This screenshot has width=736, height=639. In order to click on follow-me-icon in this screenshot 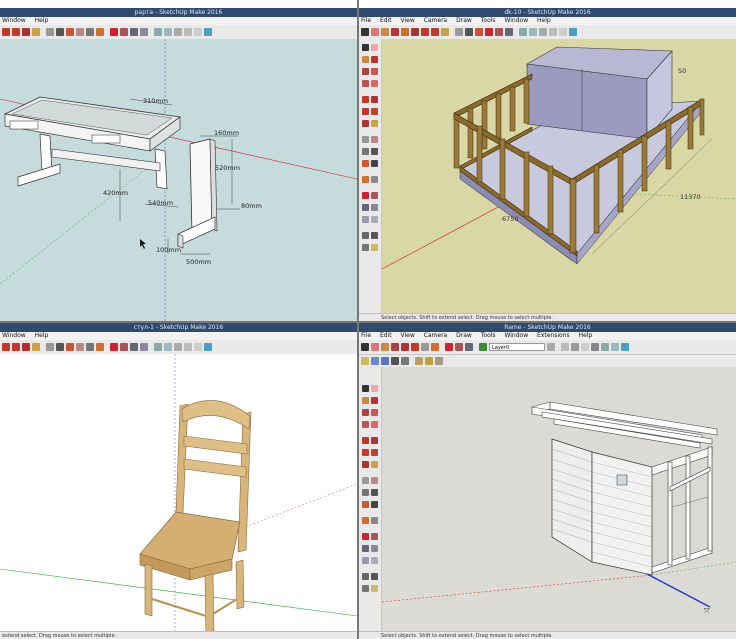, I will do `click(374, 452)`.